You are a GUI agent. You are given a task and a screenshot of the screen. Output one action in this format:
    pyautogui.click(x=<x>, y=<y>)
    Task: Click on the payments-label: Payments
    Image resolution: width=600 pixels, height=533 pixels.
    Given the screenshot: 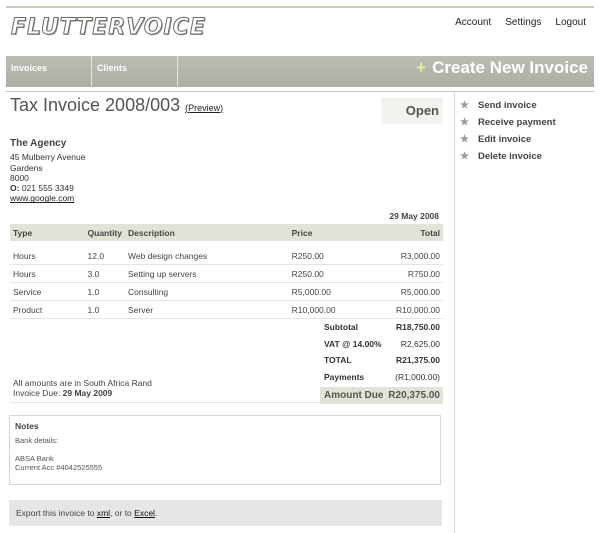 What is the action you would take?
    pyautogui.click(x=344, y=376)
    